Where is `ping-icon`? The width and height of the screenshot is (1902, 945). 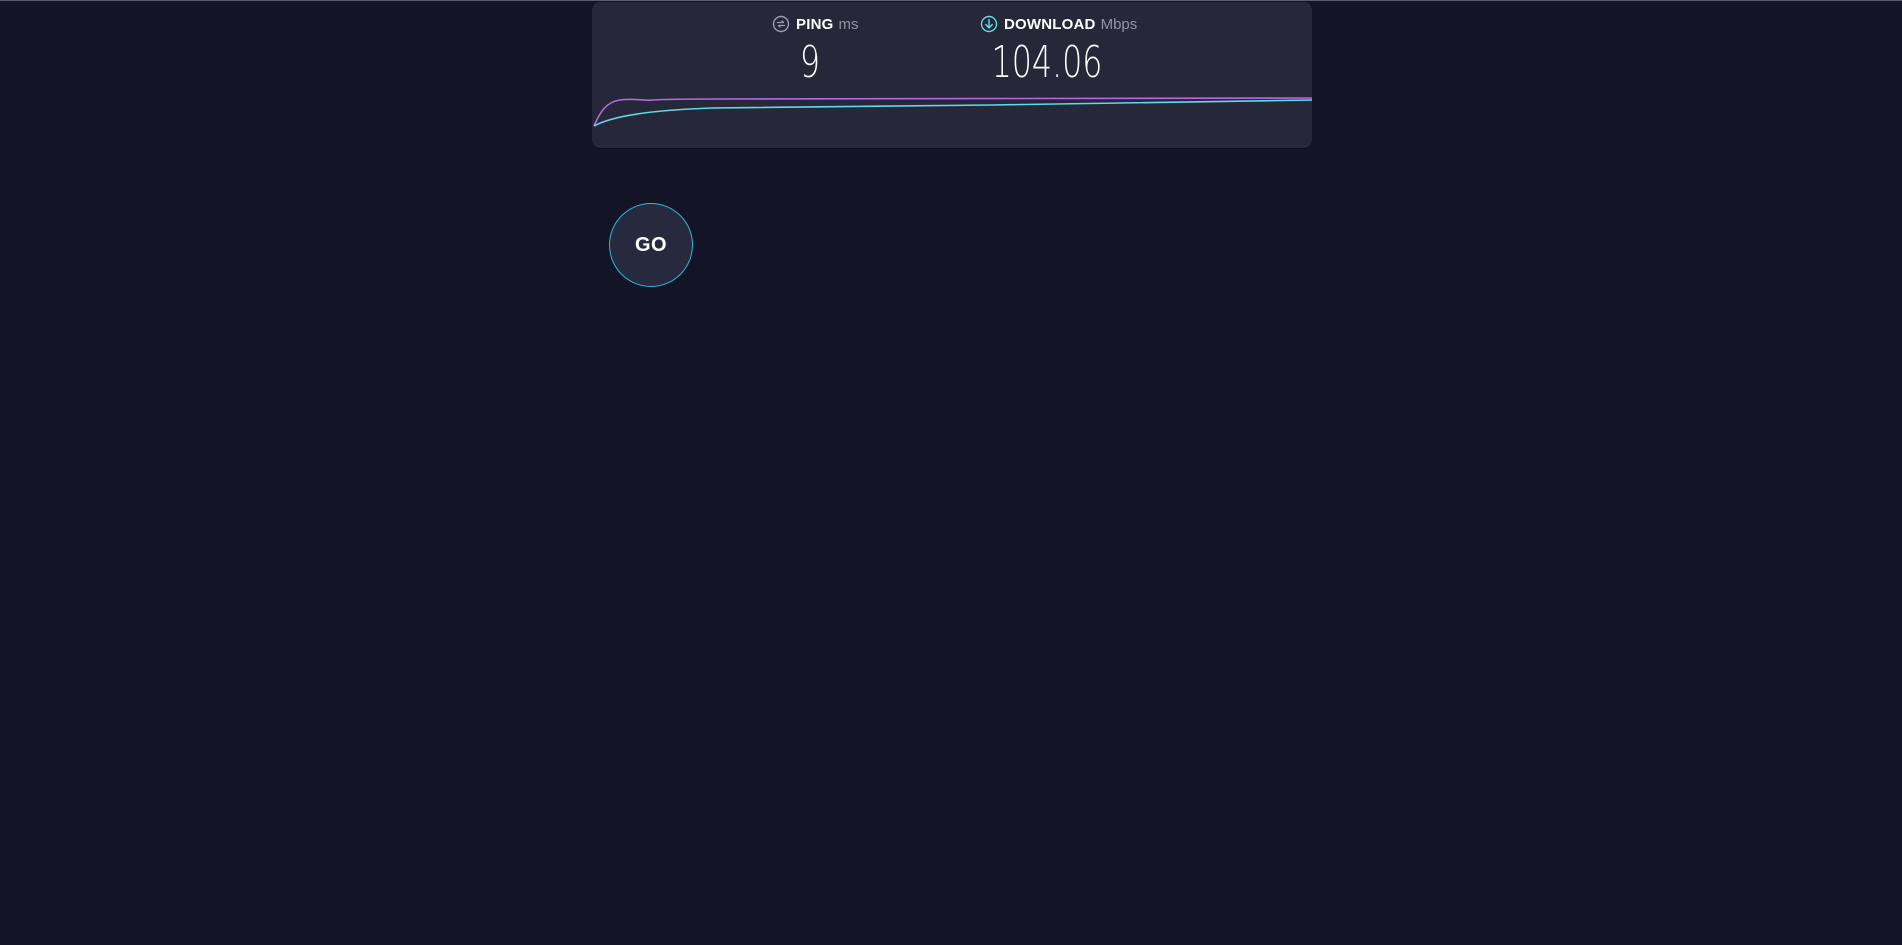
ping-icon is located at coordinates (781, 24).